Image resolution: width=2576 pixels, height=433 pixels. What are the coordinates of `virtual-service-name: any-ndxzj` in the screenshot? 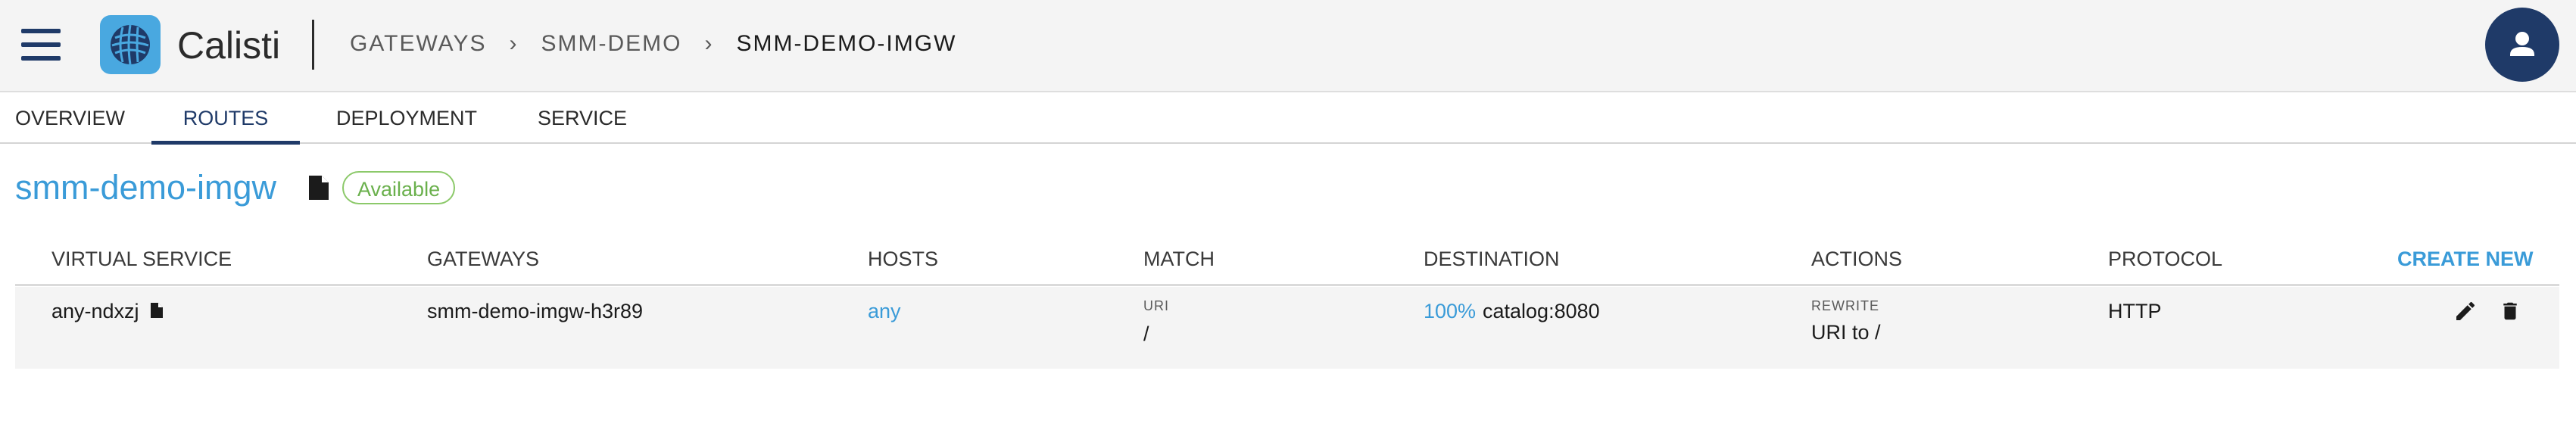 It's located at (95, 311).